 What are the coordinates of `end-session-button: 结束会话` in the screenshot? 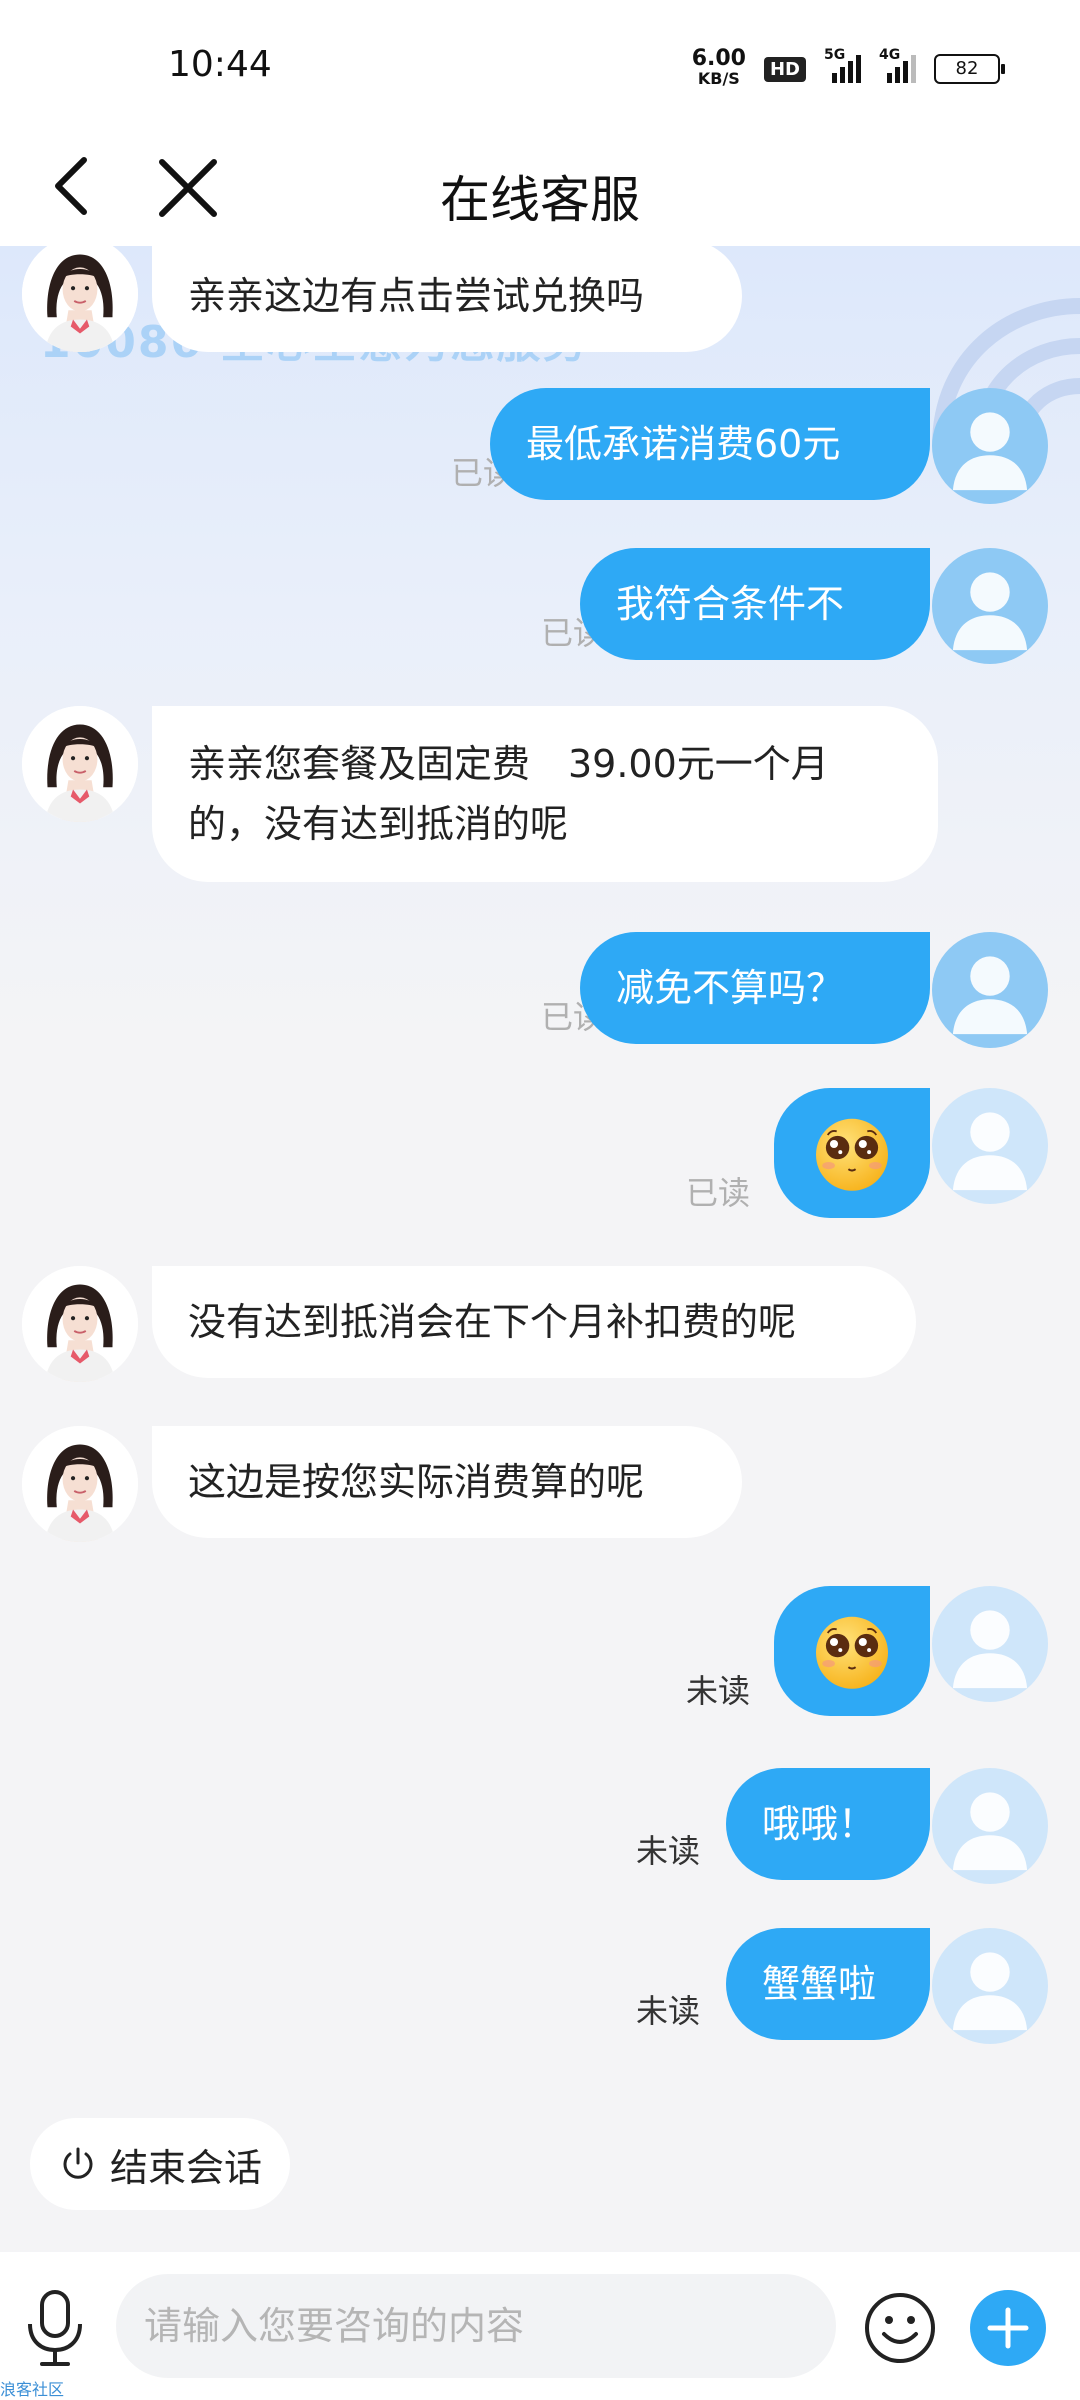 It's located at (160, 2164).